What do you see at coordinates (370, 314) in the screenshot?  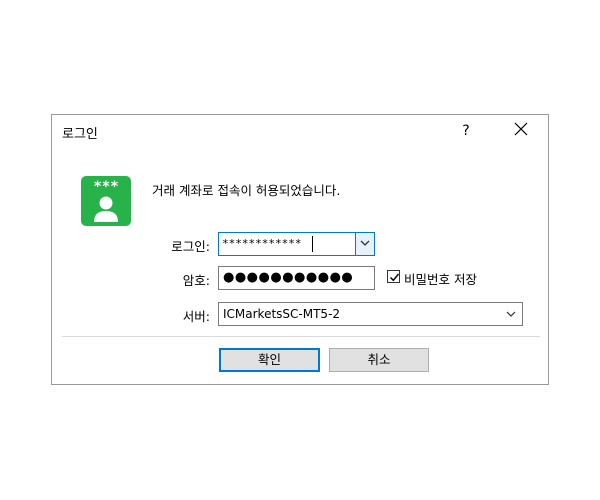 I see `server-select: ICMarketsSC-MT5-2` at bounding box center [370, 314].